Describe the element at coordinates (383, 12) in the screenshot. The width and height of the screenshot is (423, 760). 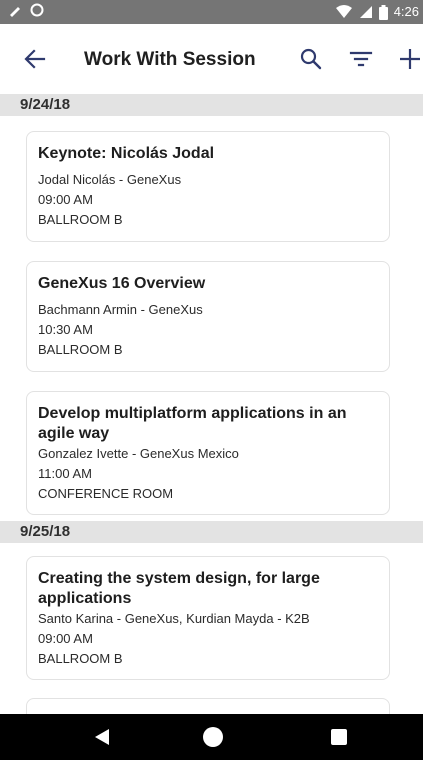
I see `battery-icon` at that location.